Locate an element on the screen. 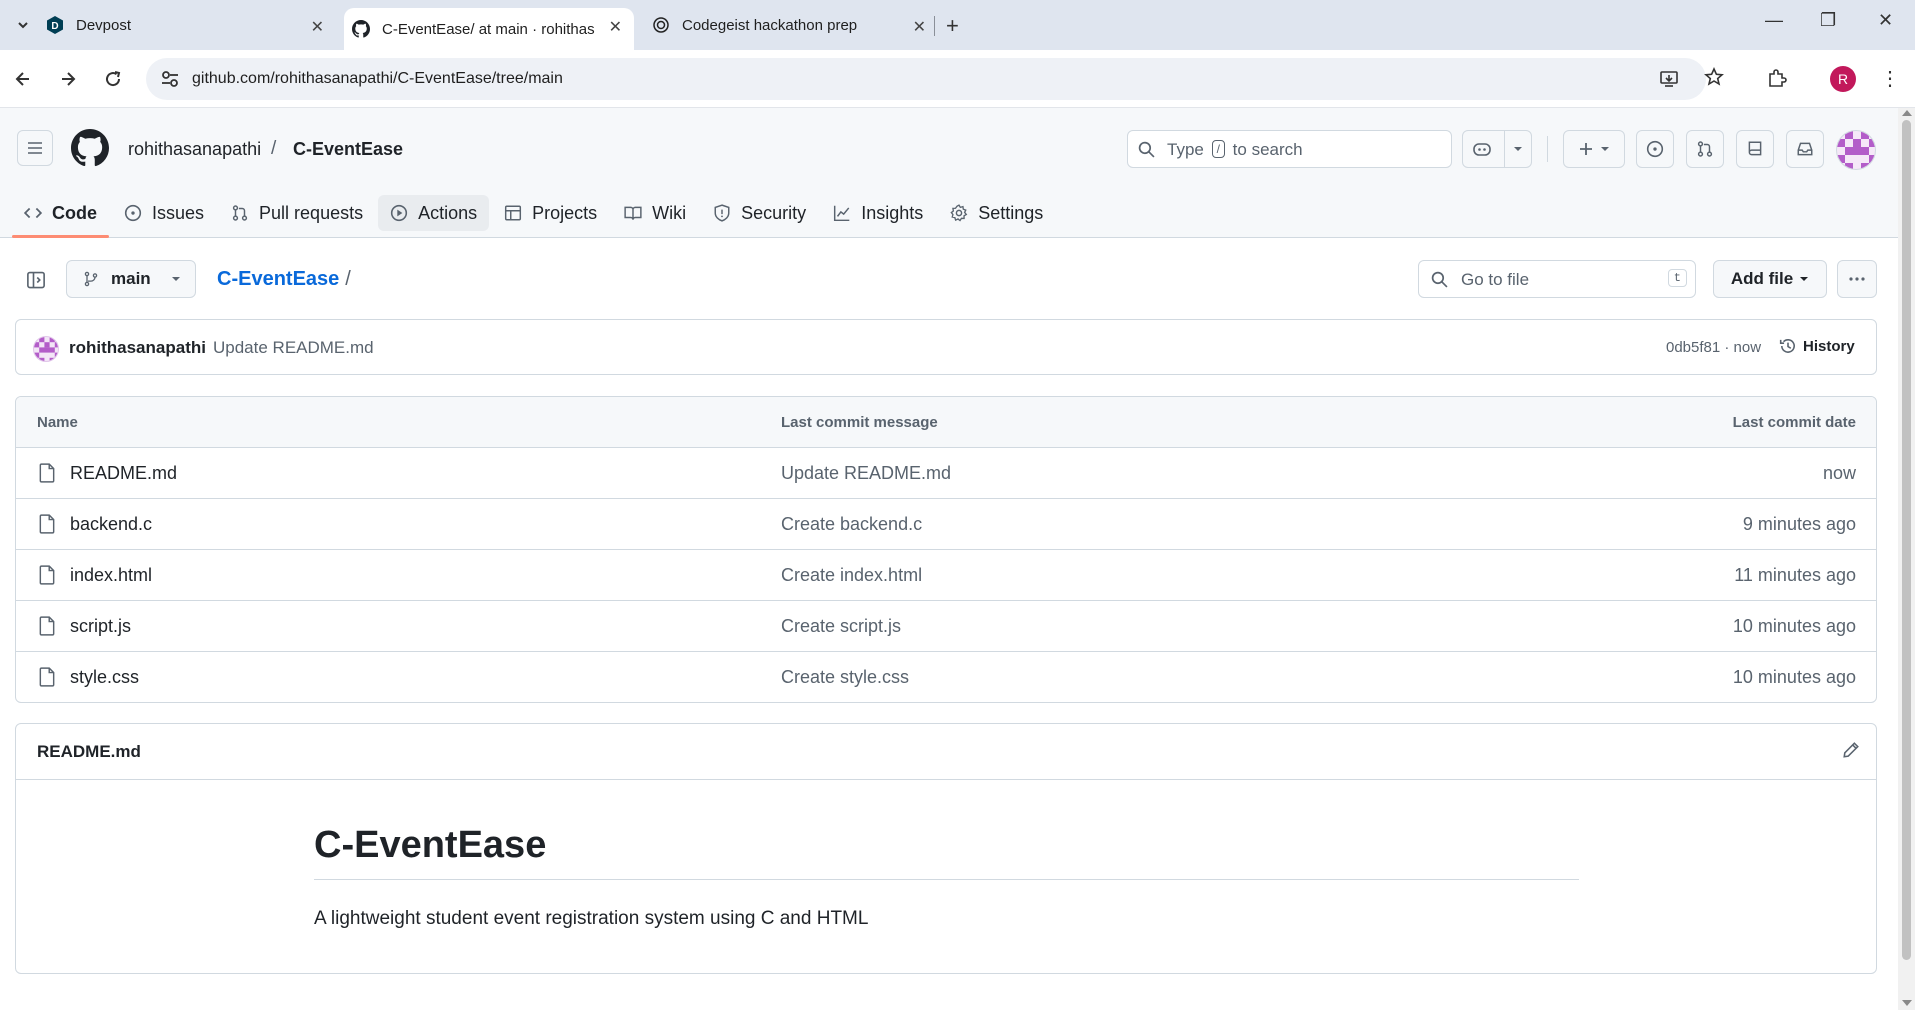 This screenshot has height=1010, width=1915. file-path-breadcrumb: C-EventEase / is located at coordinates (284, 279).